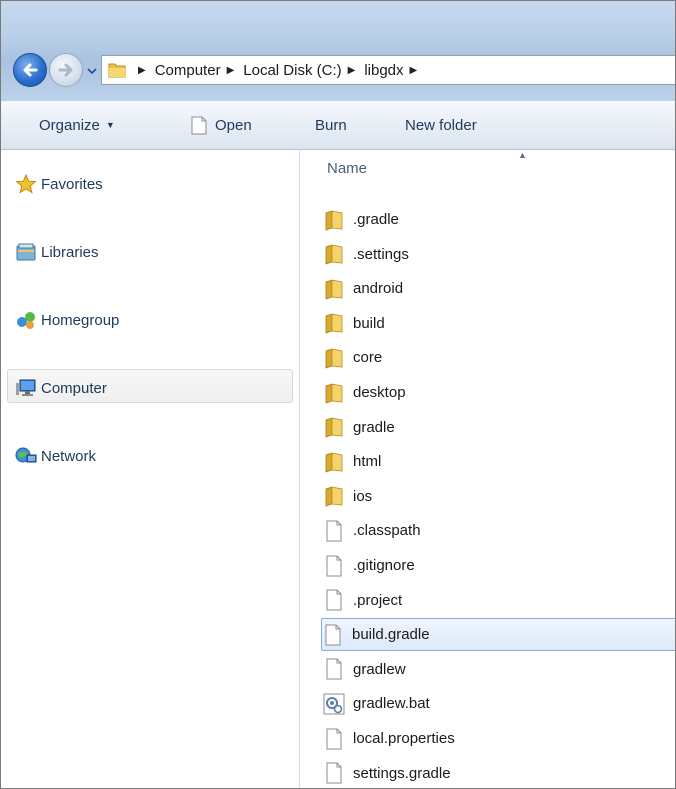 The height and width of the screenshot is (789, 676). I want to click on command-bar: Organize ▼ Open Burn New folder, so click(338, 125).